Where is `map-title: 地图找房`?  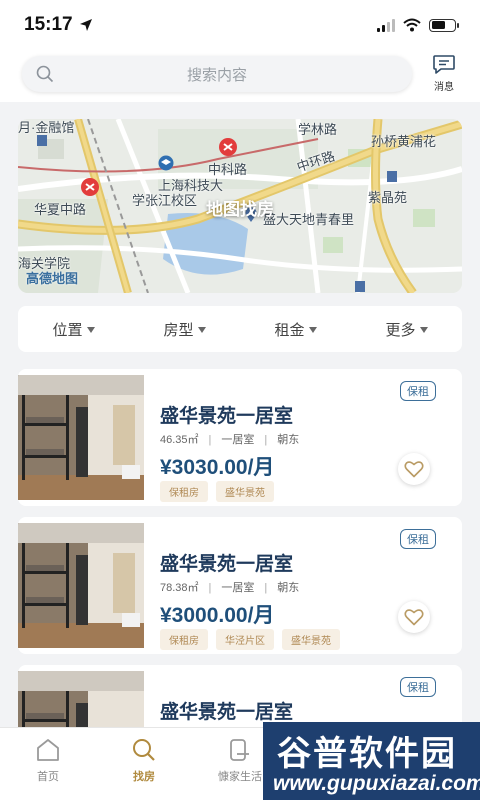
map-title: 地图找房 is located at coordinates (240, 209).